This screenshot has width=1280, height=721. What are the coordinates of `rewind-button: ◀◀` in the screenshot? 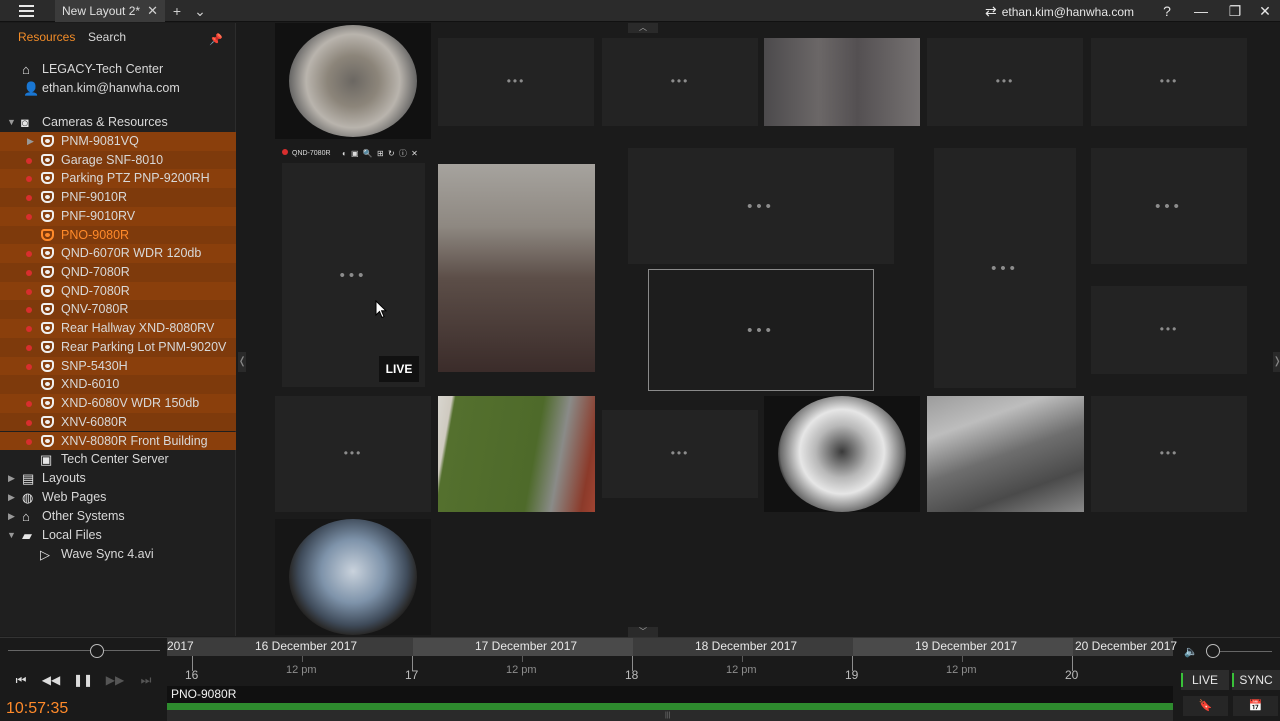 It's located at (51, 680).